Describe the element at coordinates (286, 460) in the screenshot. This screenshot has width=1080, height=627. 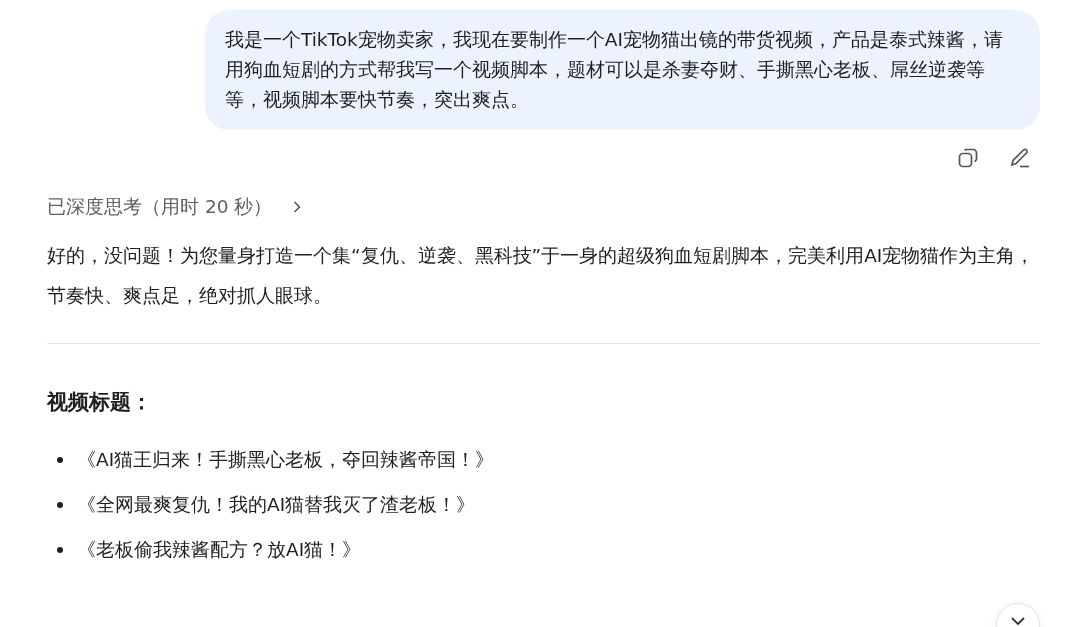
I see `list-item: 《AI猫王归来！手撕黑心老板，夺回辣酱帝国！》` at that location.